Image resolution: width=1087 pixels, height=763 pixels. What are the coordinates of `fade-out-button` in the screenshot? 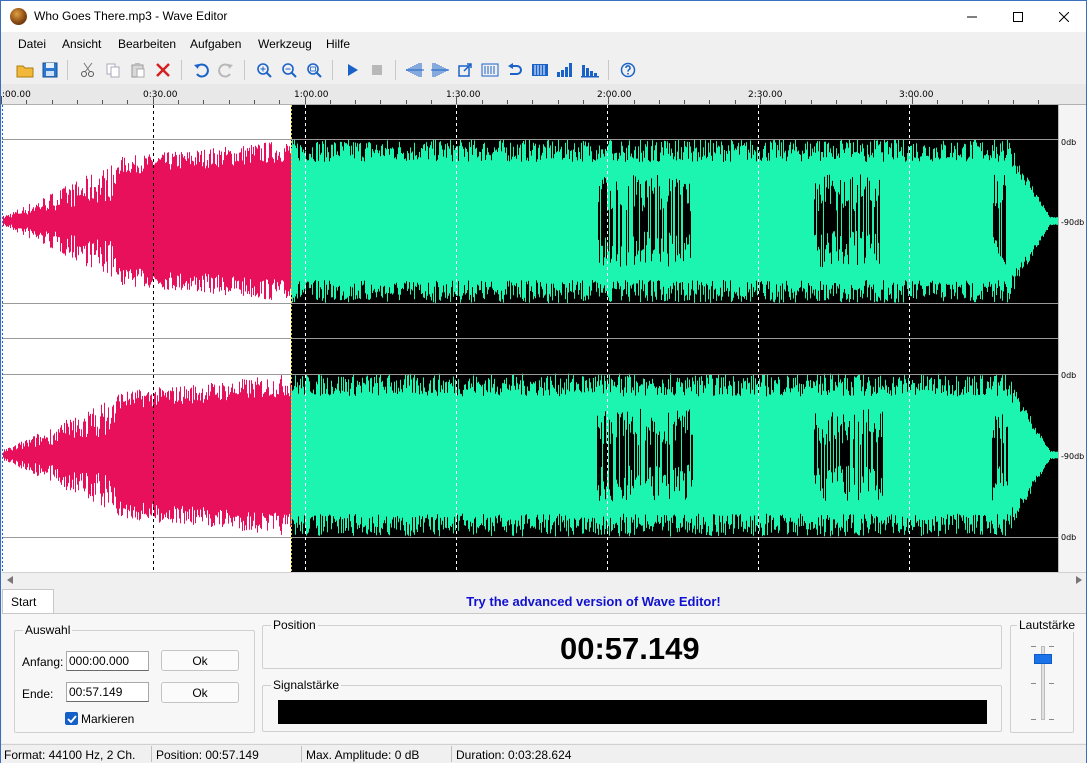 It's located at (440, 70).